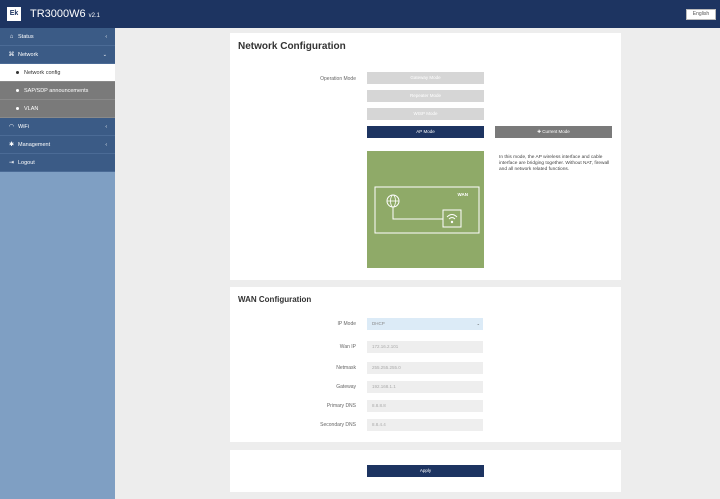 The image size is (720, 499). I want to click on sidebar-item-label: Management, so click(34, 144).